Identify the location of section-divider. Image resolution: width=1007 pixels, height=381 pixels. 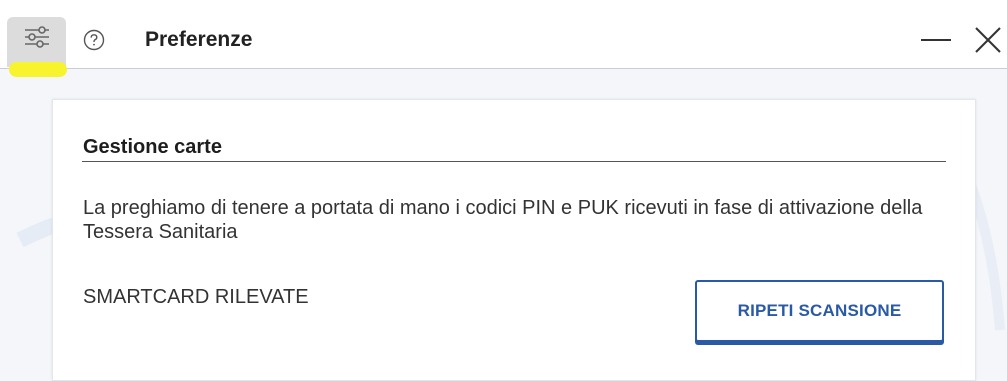
(514, 161).